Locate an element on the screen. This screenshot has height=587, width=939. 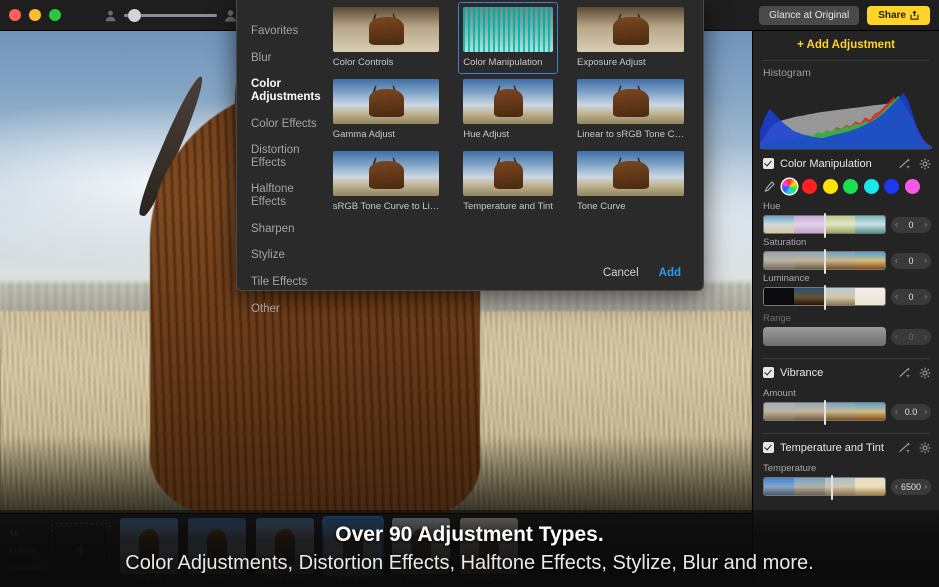
temperature-slider is located at coordinates (824, 487).